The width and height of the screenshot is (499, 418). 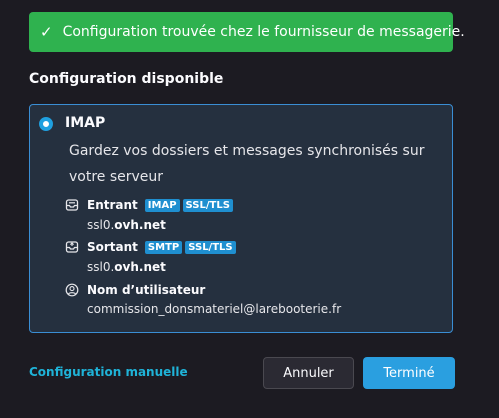 What do you see at coordinates (108, 372) in the screenshot?
I see `manual-configuration-link: Configuration manuelle` at bounding box center [108, 372].